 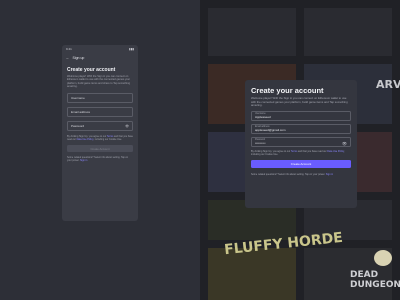 What do you see at coordinates (287, 90) in the screenshot?
I see `modal-title: Create your account` at bounding box center [287, 90].